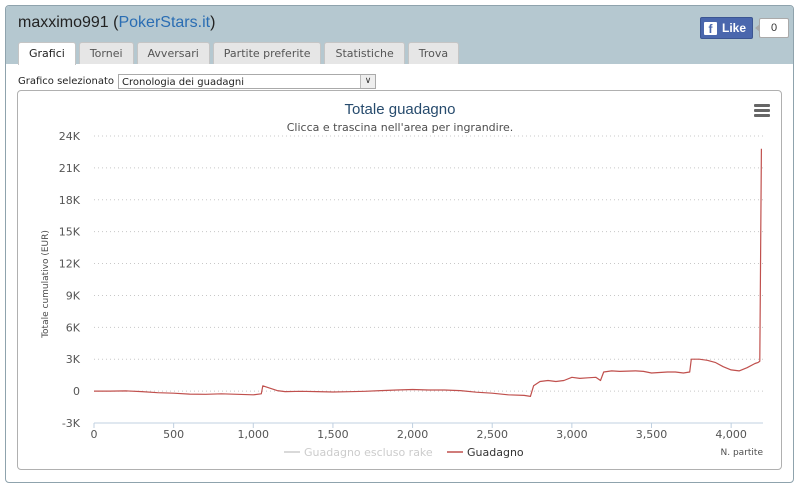  What do you see at coordinates (333, 434) in the screenshot?
I see `x-tick-label: 1,500` at bounding box center [333, 434].